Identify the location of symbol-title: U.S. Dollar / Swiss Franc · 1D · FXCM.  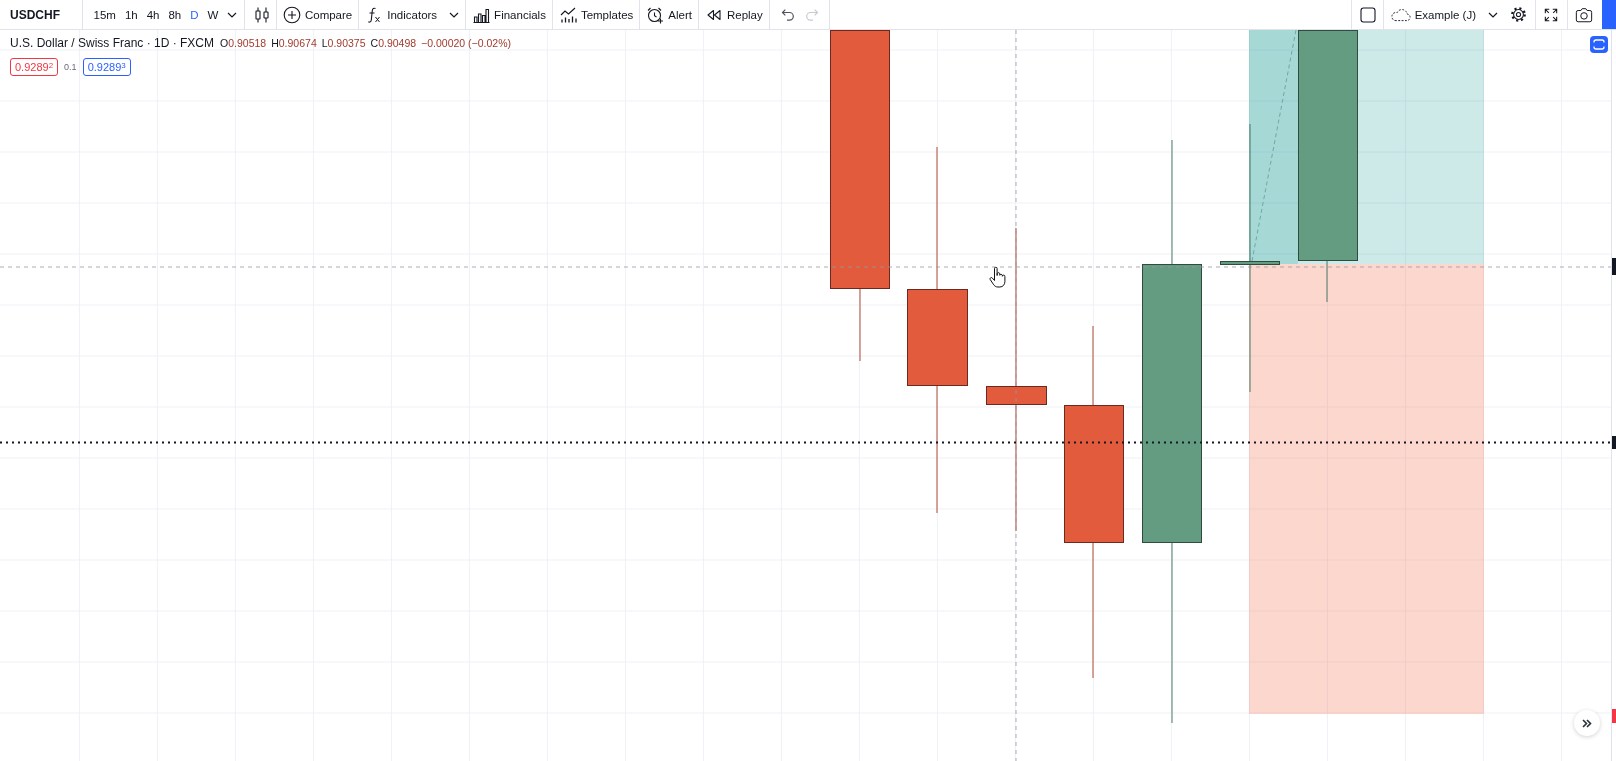
(112, 43).